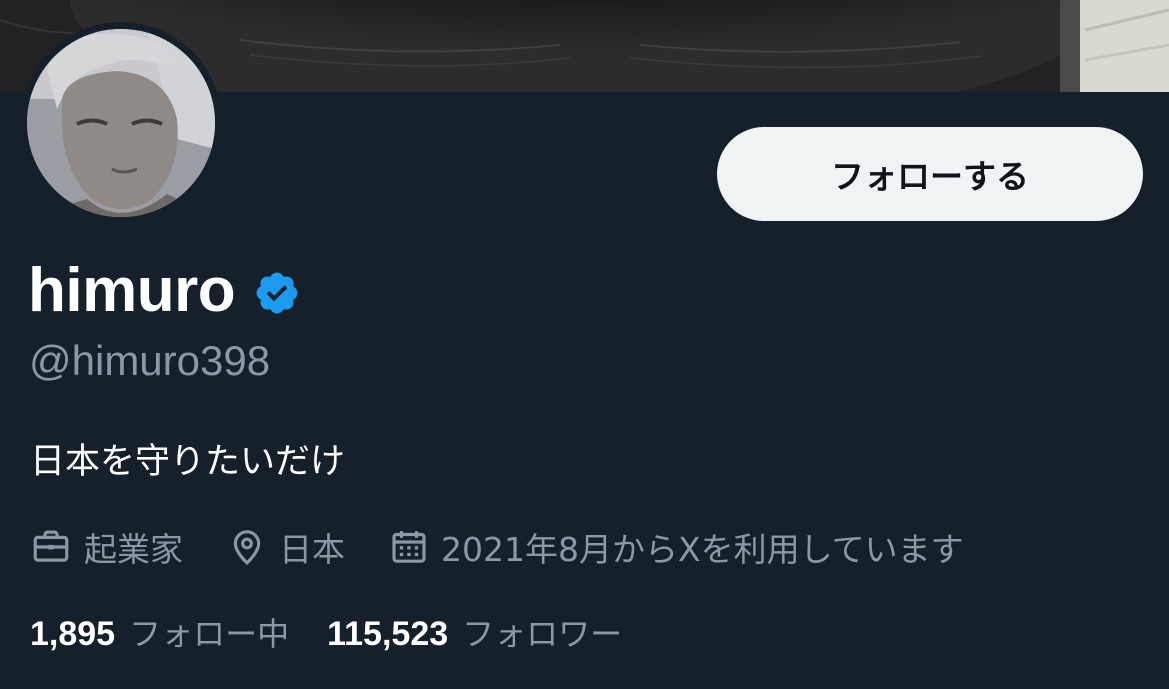 Image resolution: width=1169 pixels, height=689 pixels. I want to click on profile-bio: 日本を守りたいだけ, so click(188, 462).